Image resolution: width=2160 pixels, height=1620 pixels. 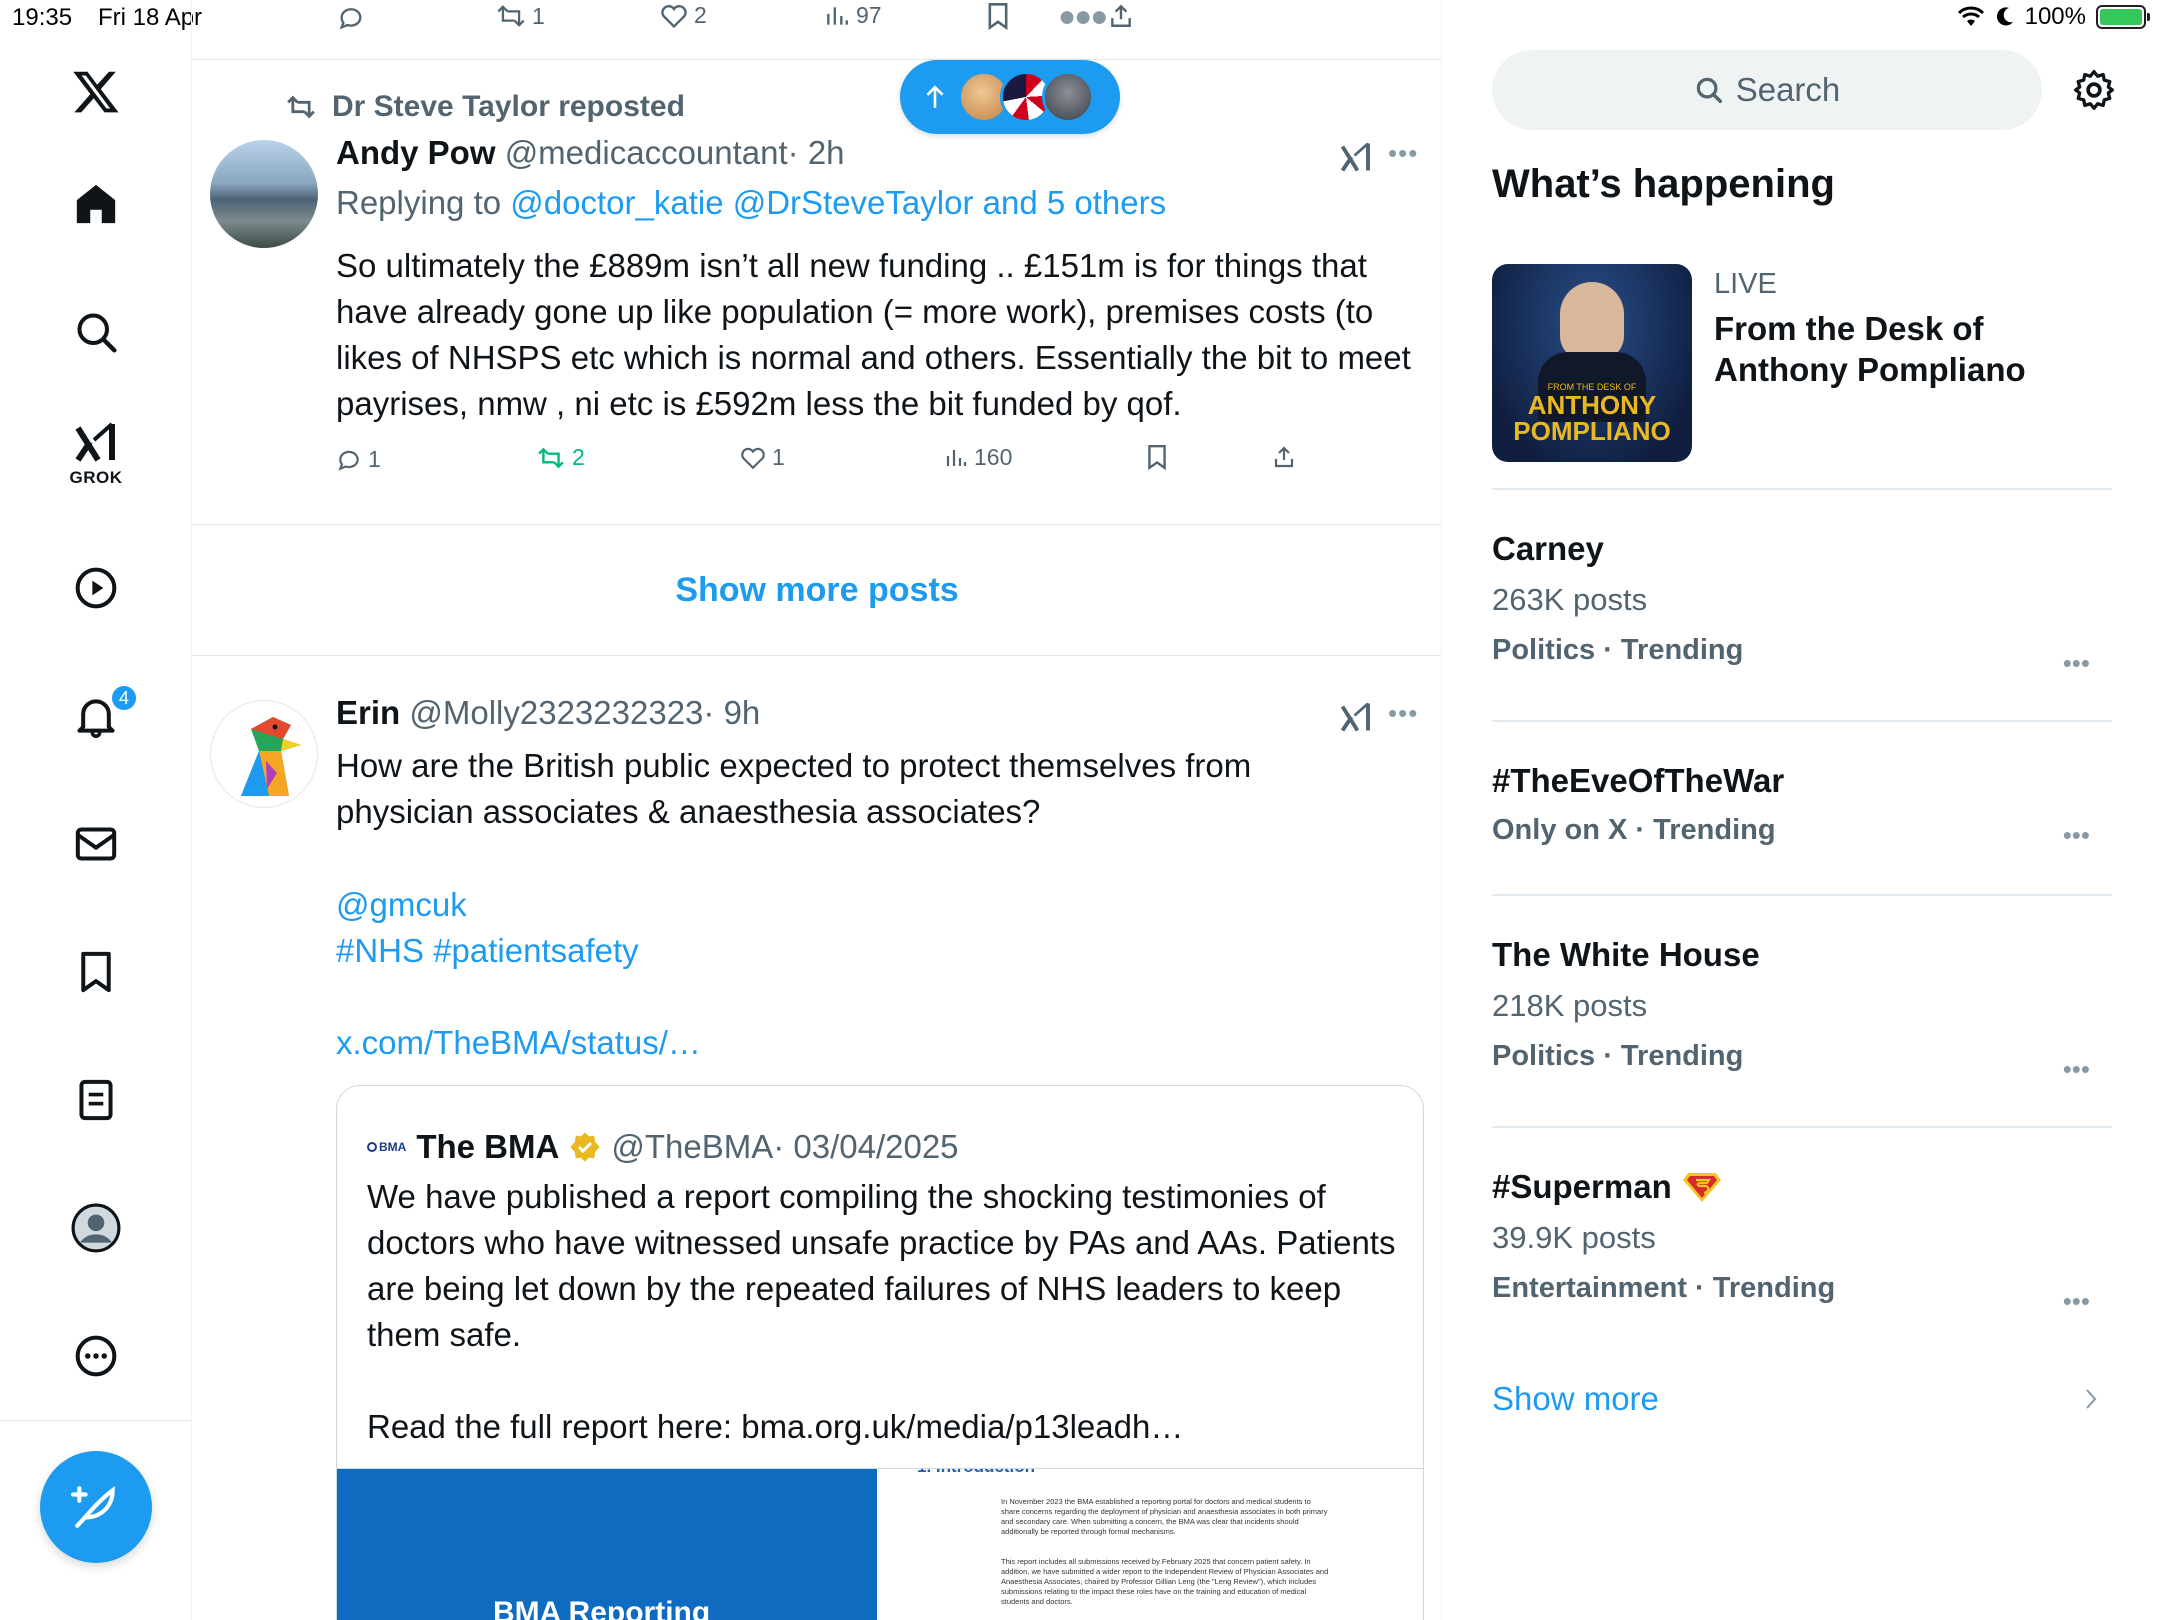 I want to click on thumb-title-2: POMPLIANO, so click(x=1592, y=431).